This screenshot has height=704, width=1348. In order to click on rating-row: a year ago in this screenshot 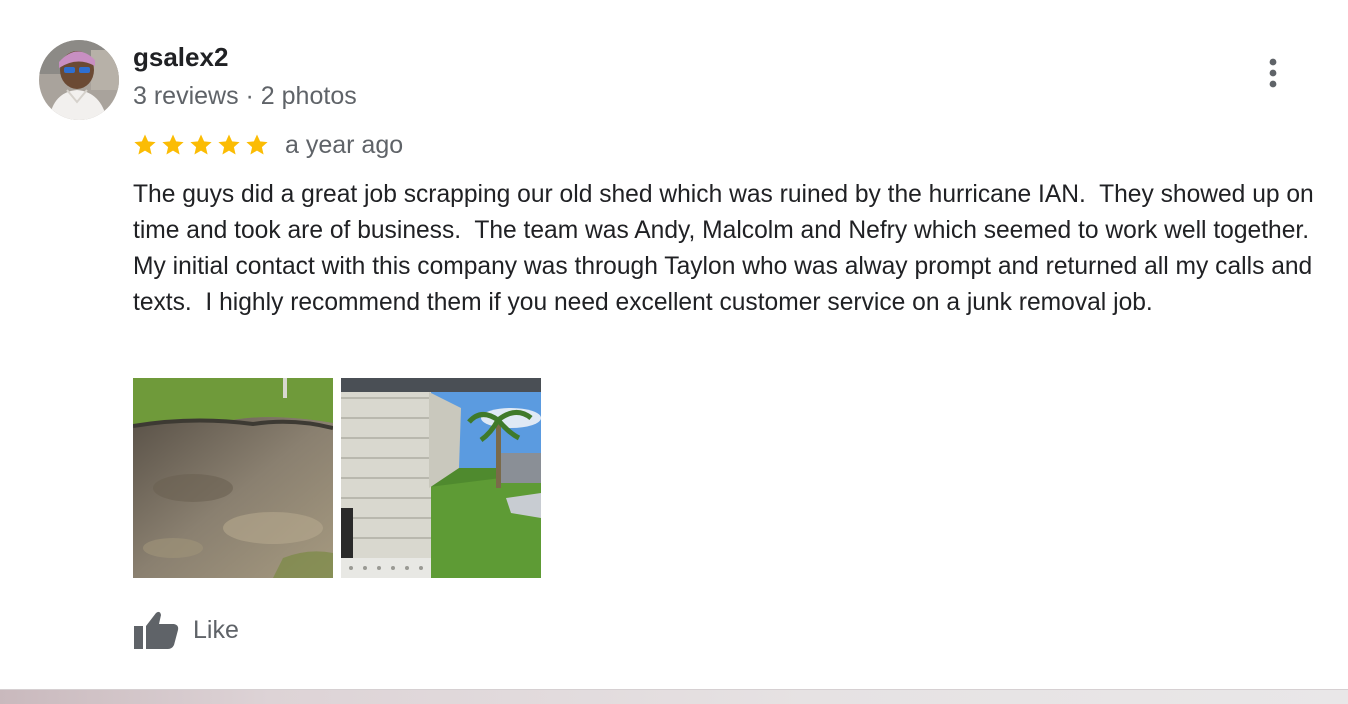, I will do `click(268, 145)`.